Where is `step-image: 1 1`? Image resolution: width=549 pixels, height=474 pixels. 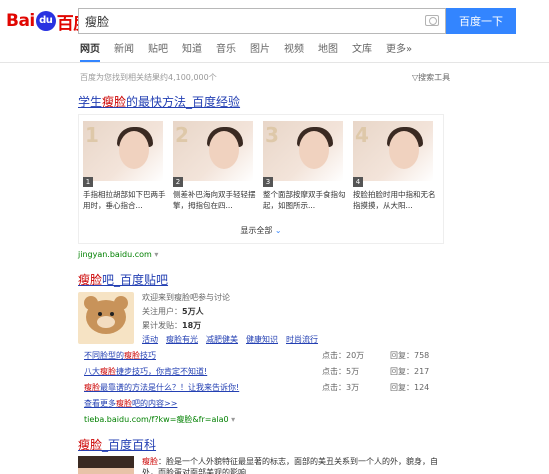 step-image: 1 1 is located at coordinates (123, 154).